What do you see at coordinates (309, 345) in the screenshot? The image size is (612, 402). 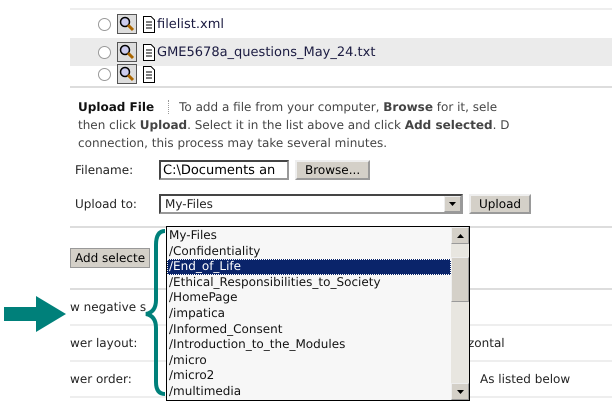 I see `dropdown-option: /Introduction_to_the_Modules` at bounding box center [309, 345].